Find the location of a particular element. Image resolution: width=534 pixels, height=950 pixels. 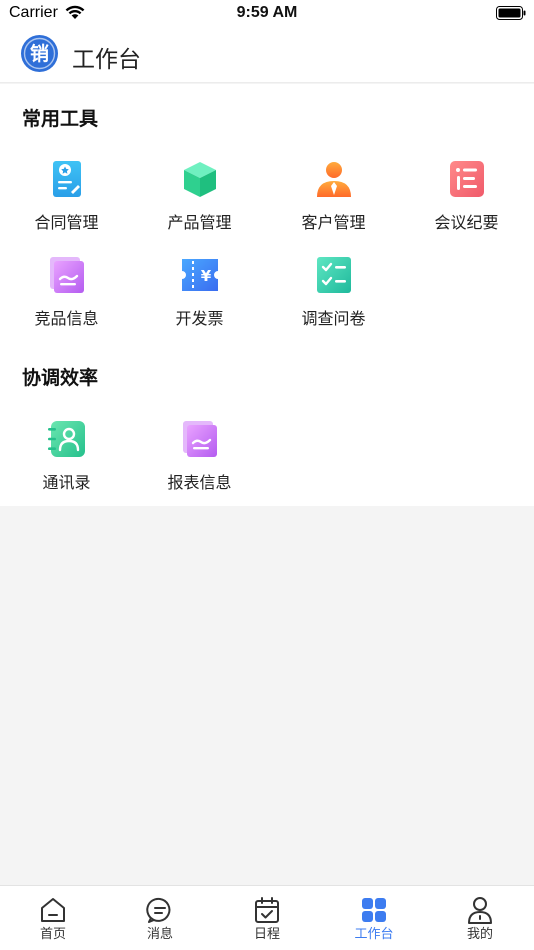

tab-workbench: 工作台 is located at coordinates (374, 918).